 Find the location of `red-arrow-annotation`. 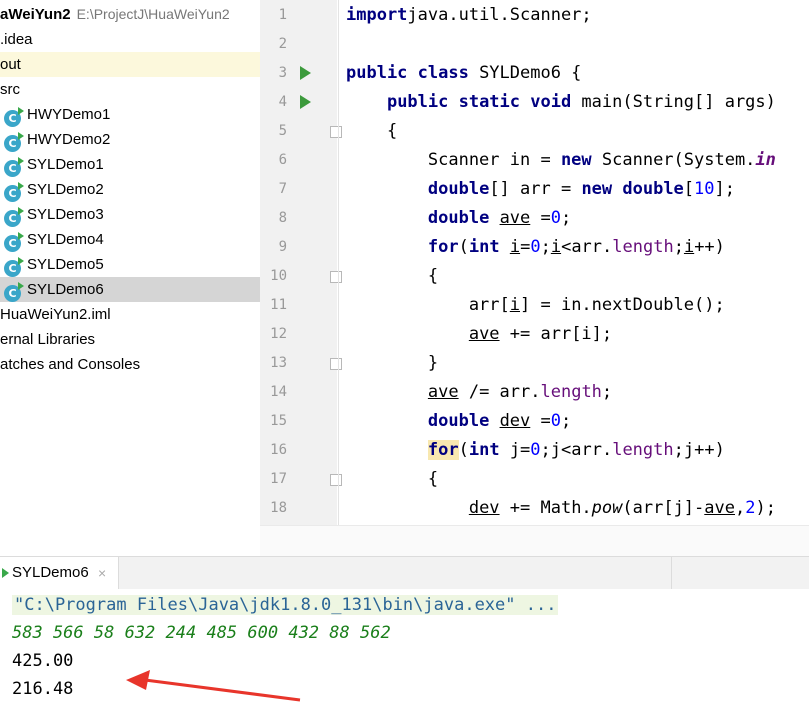

red-arrow-annotation is located at coordinates (213, 686).